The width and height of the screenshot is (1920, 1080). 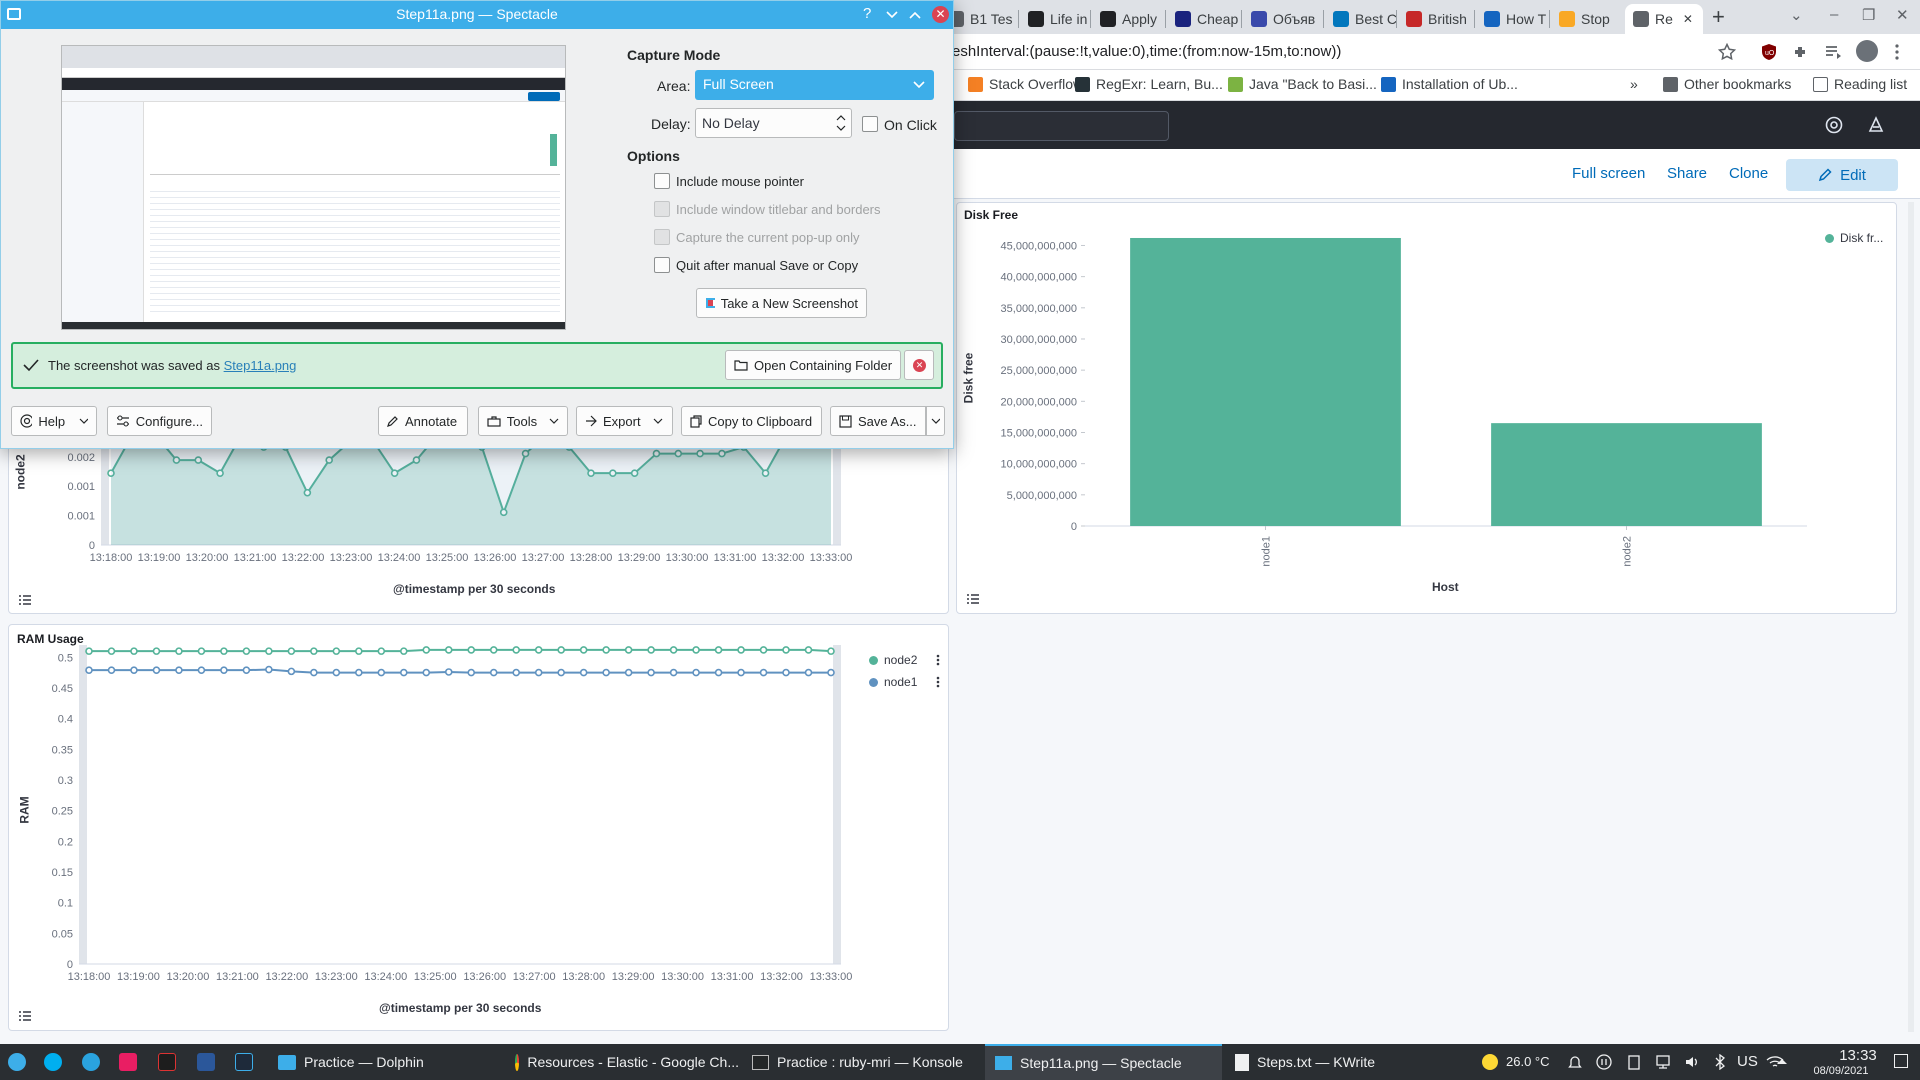 What do you see at coordinates (1860, 84) in the screenshot?
I see `reading-list-button: Reading list` at bounding box center [1860, 84].